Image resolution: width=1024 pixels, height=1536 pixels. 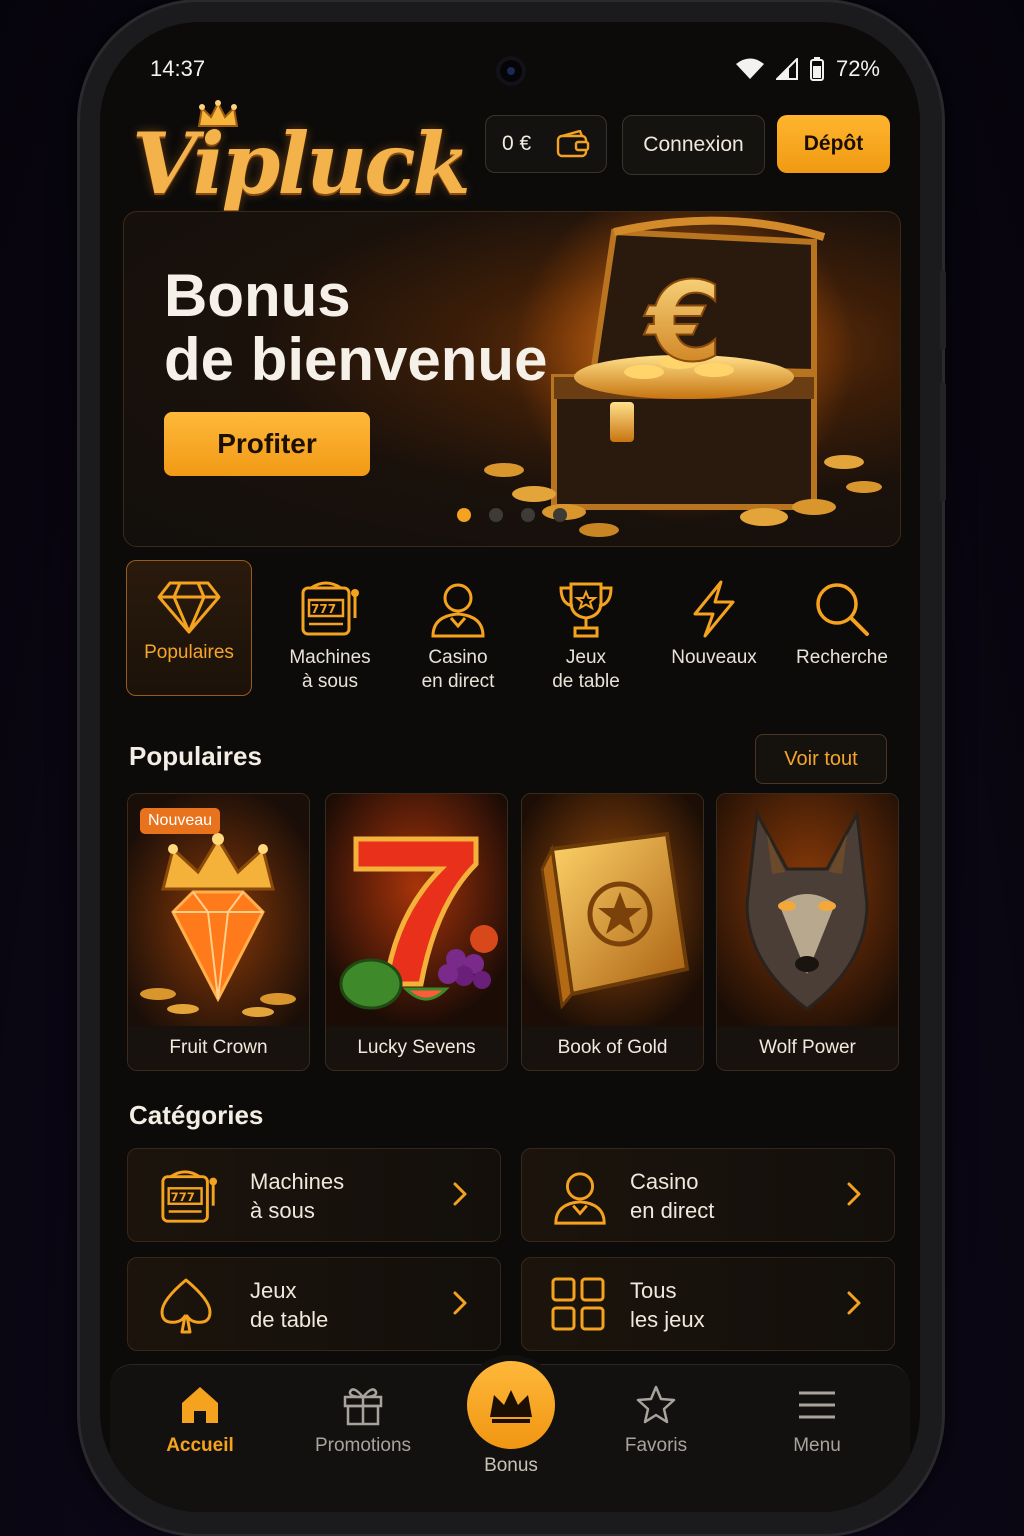 What do you see at coordinates (573, 144) in the screenshot?
I see `wallet-icon` at bounding box center [573, 144].